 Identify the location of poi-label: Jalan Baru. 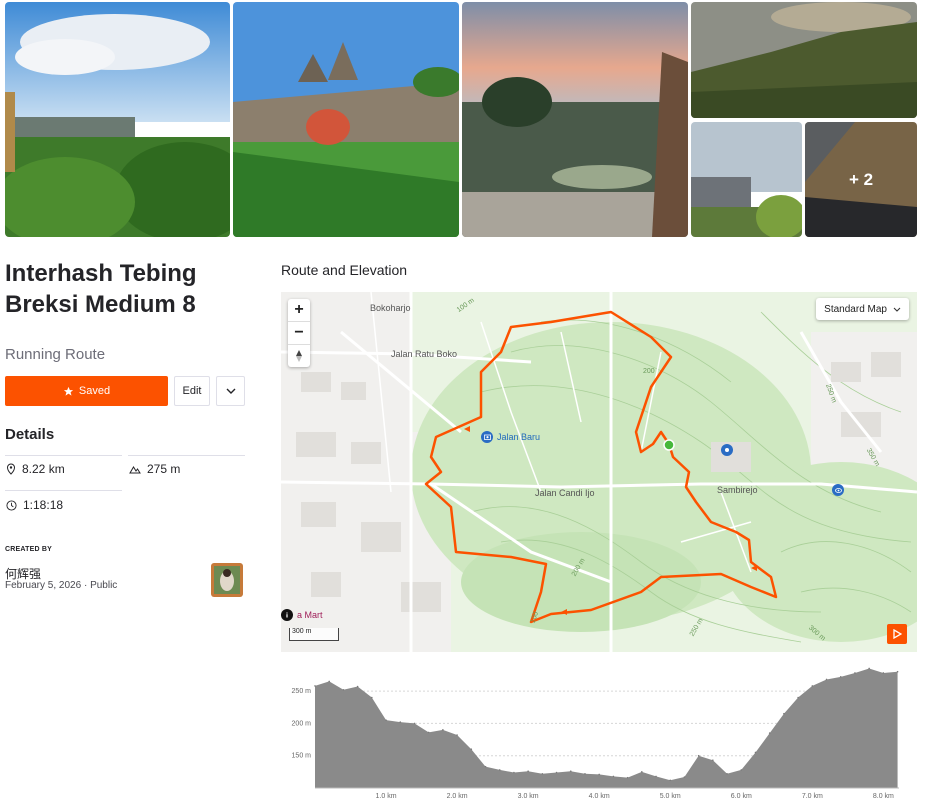
(519, 437).